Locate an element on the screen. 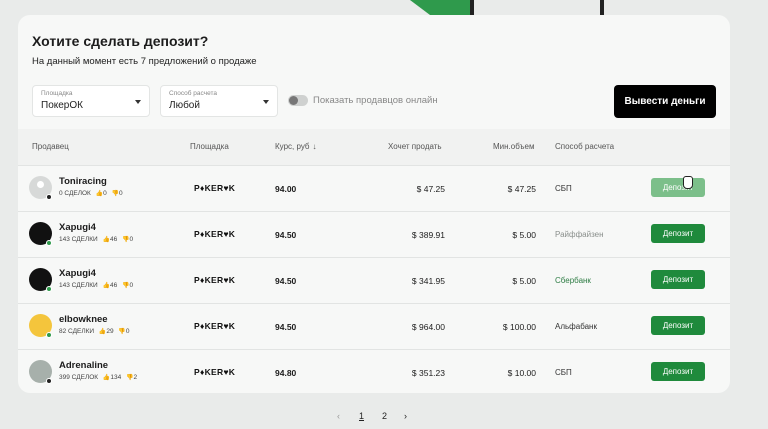 The width and height of the screenshot is (768, 429). rate-value: 94.00 is located at coordinates (286, 189).